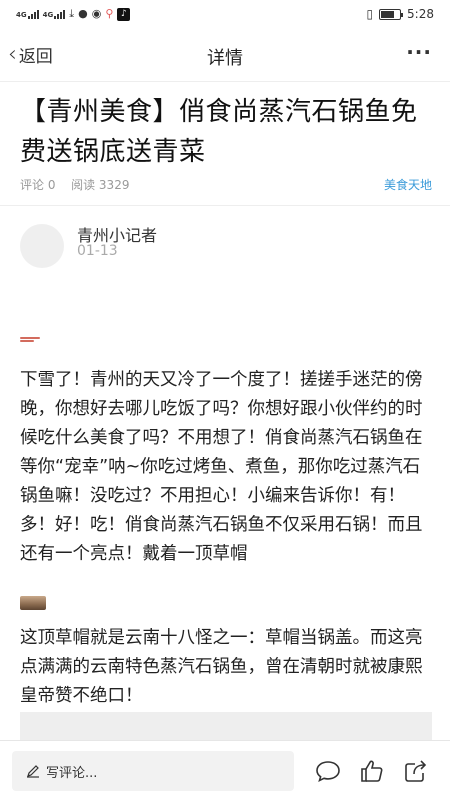 The width and height of the screenshot is (450, 800). Describe the element at coordinates (391, 14) in the screenshot. I see `battery-icon` at that location.